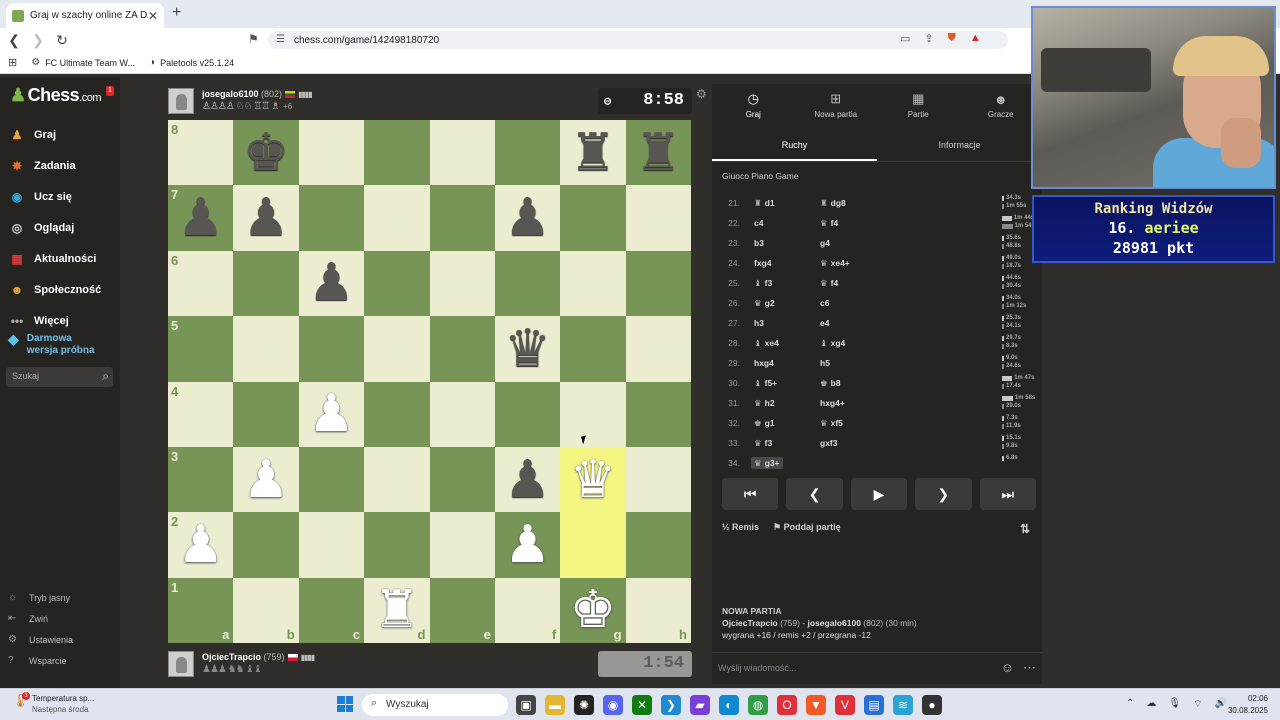 The height and width of the screenshot is (720, 1280). What do you see at coordinates (758, 223) in the screenshot?
I see `white-move: c4` at bounding box center [758, 223].